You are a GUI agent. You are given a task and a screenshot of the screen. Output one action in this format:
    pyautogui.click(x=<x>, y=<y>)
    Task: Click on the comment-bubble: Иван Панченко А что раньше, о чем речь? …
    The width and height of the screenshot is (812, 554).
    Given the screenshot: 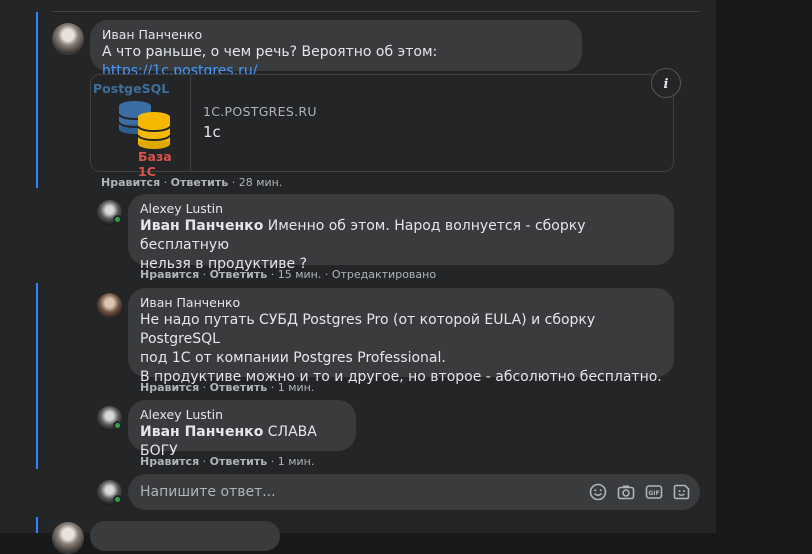 What is the action you would take?
    pyautogui.click(x=336, y=49)
    